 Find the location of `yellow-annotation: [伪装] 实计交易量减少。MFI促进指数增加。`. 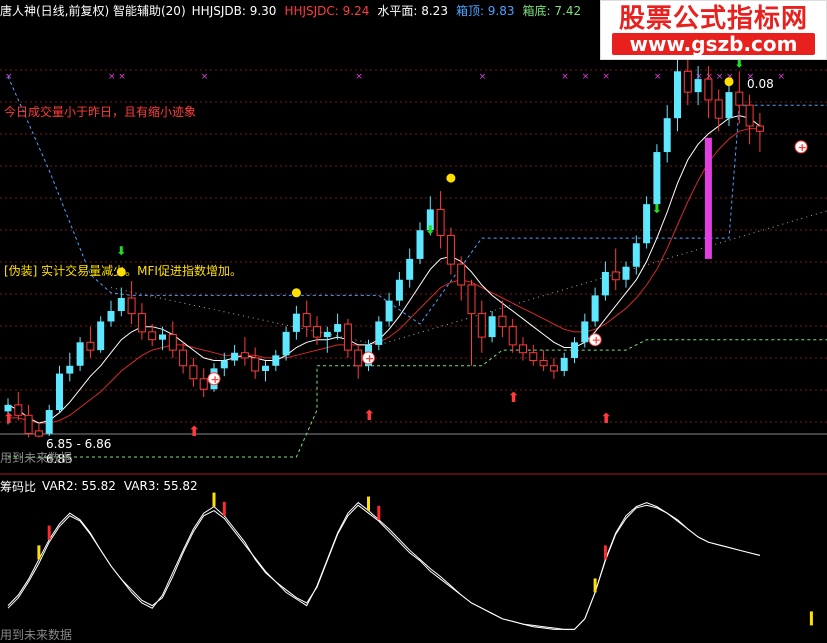

yellow-annotation: [伪装] 实计交易量减少。MFI促进指数增加。 is located at coordinates (123, 271).